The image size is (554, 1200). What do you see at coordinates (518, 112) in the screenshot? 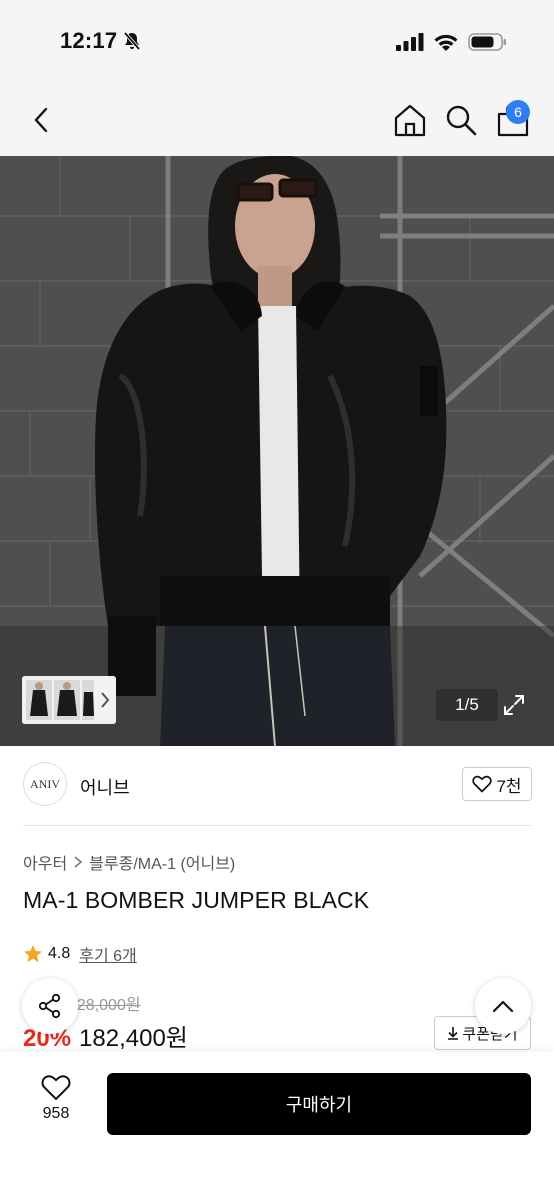
I see `cart-count-badge: 6` at bounding box center [518, 112].